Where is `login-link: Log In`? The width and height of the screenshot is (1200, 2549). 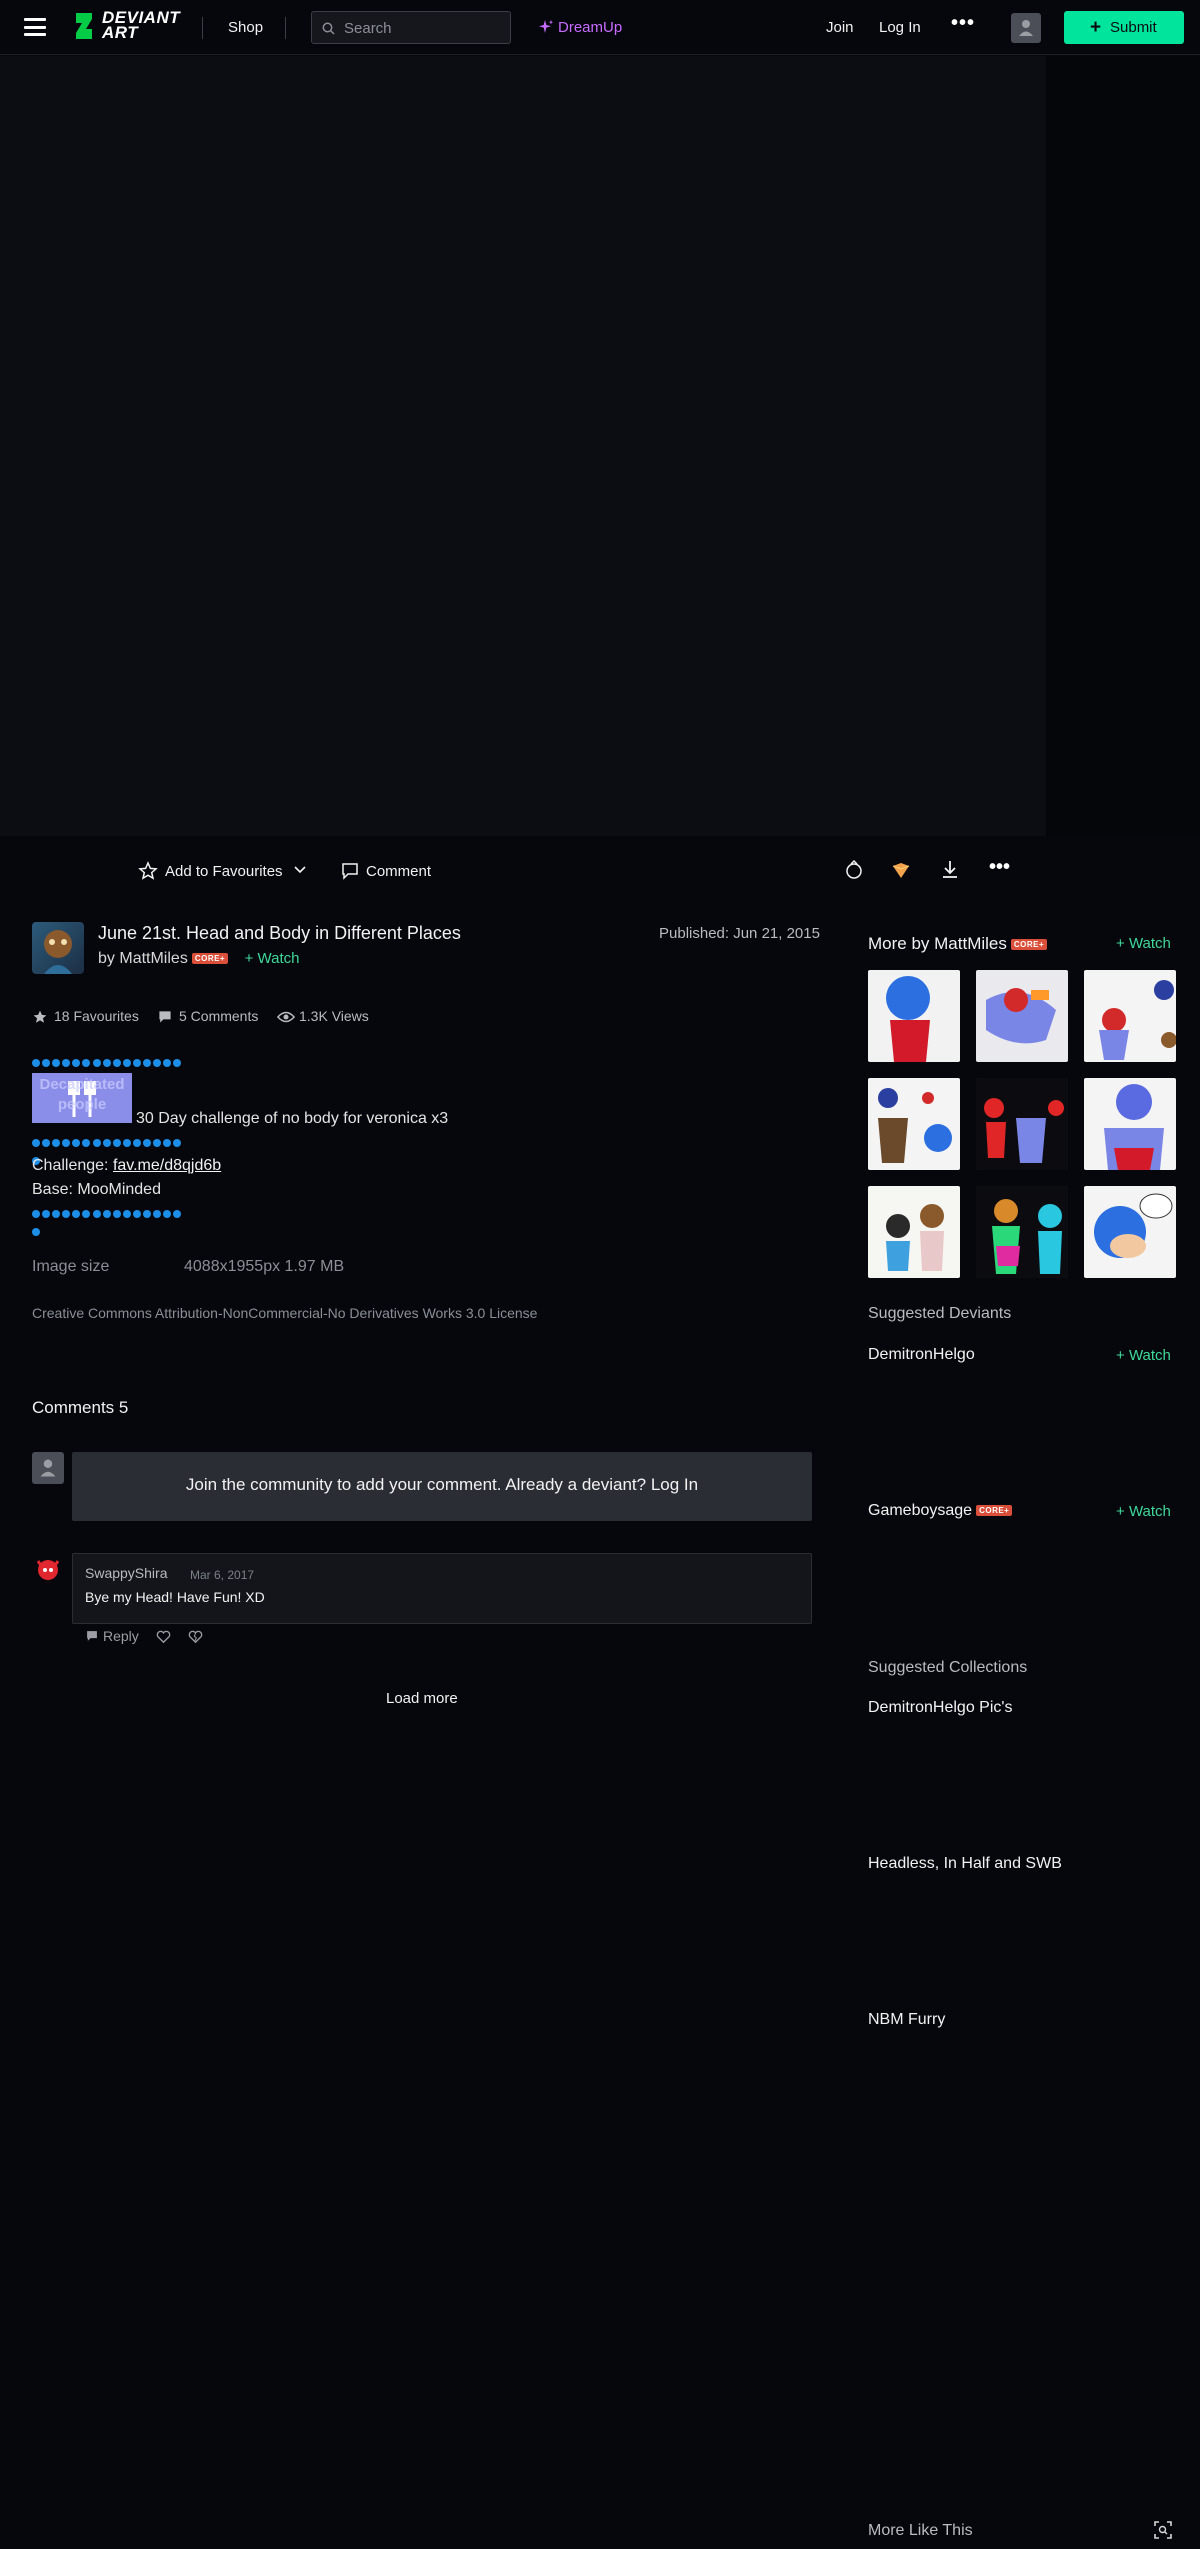 login-link: Log In is located at coordinates (900, 27).